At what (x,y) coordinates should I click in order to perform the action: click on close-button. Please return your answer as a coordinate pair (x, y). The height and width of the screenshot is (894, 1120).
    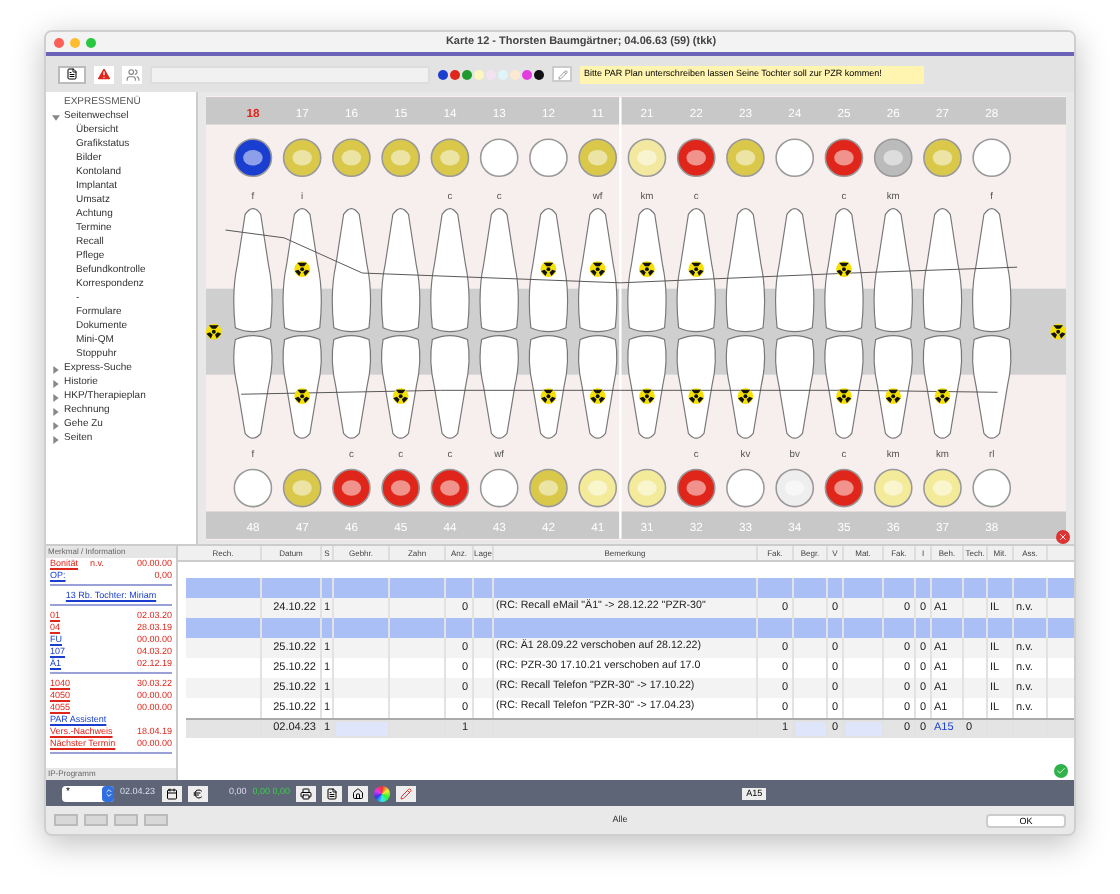
    Looking at the image, I should click on (59, 42).